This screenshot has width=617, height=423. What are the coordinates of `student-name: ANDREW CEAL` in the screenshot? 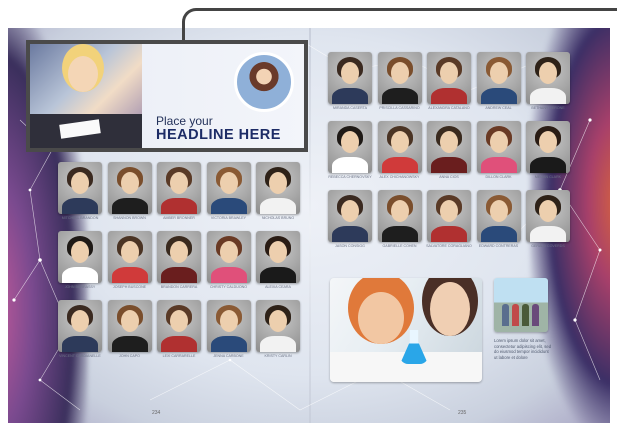 It's located at (498, 108).